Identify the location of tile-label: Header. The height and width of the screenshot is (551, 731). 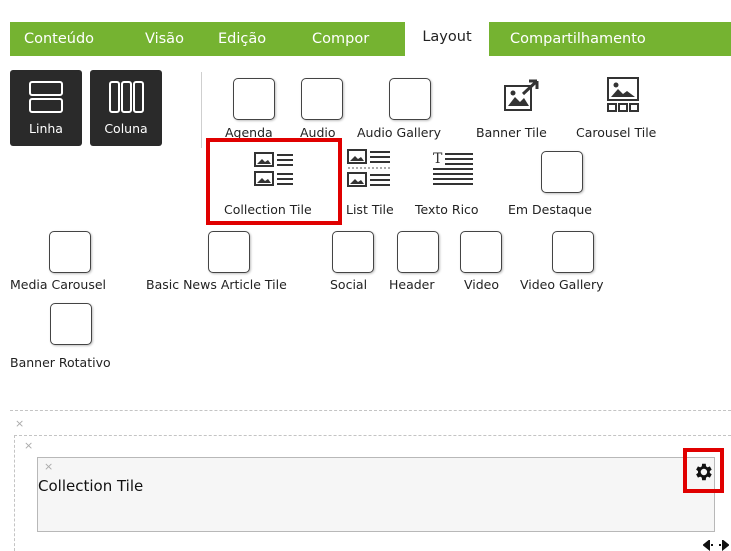
(412, 284).